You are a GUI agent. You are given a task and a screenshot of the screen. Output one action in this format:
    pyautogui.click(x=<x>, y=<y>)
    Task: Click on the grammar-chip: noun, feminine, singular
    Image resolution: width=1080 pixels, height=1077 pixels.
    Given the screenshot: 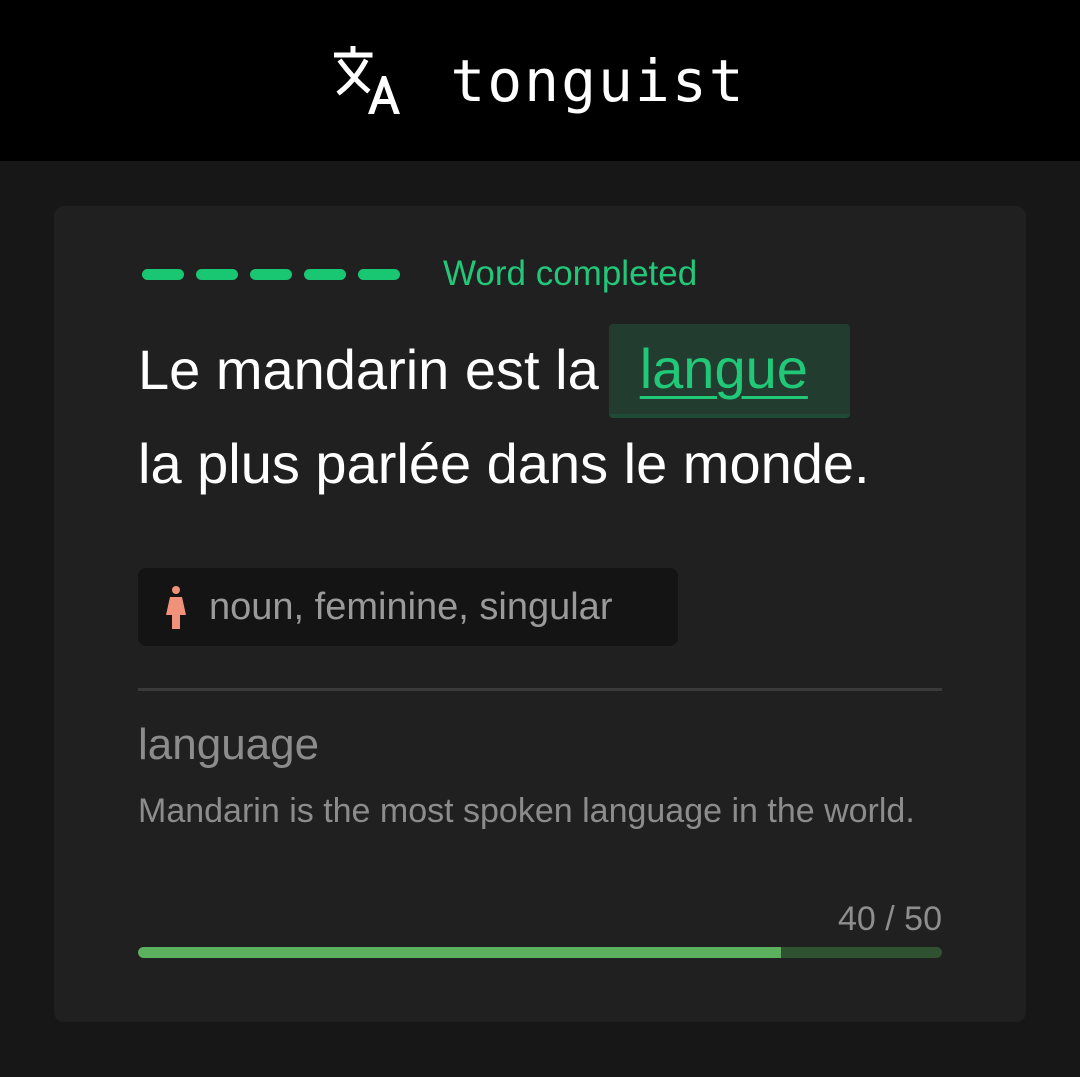 What is the action you would take?
    pyautogui.click(x=408, y=607)
    